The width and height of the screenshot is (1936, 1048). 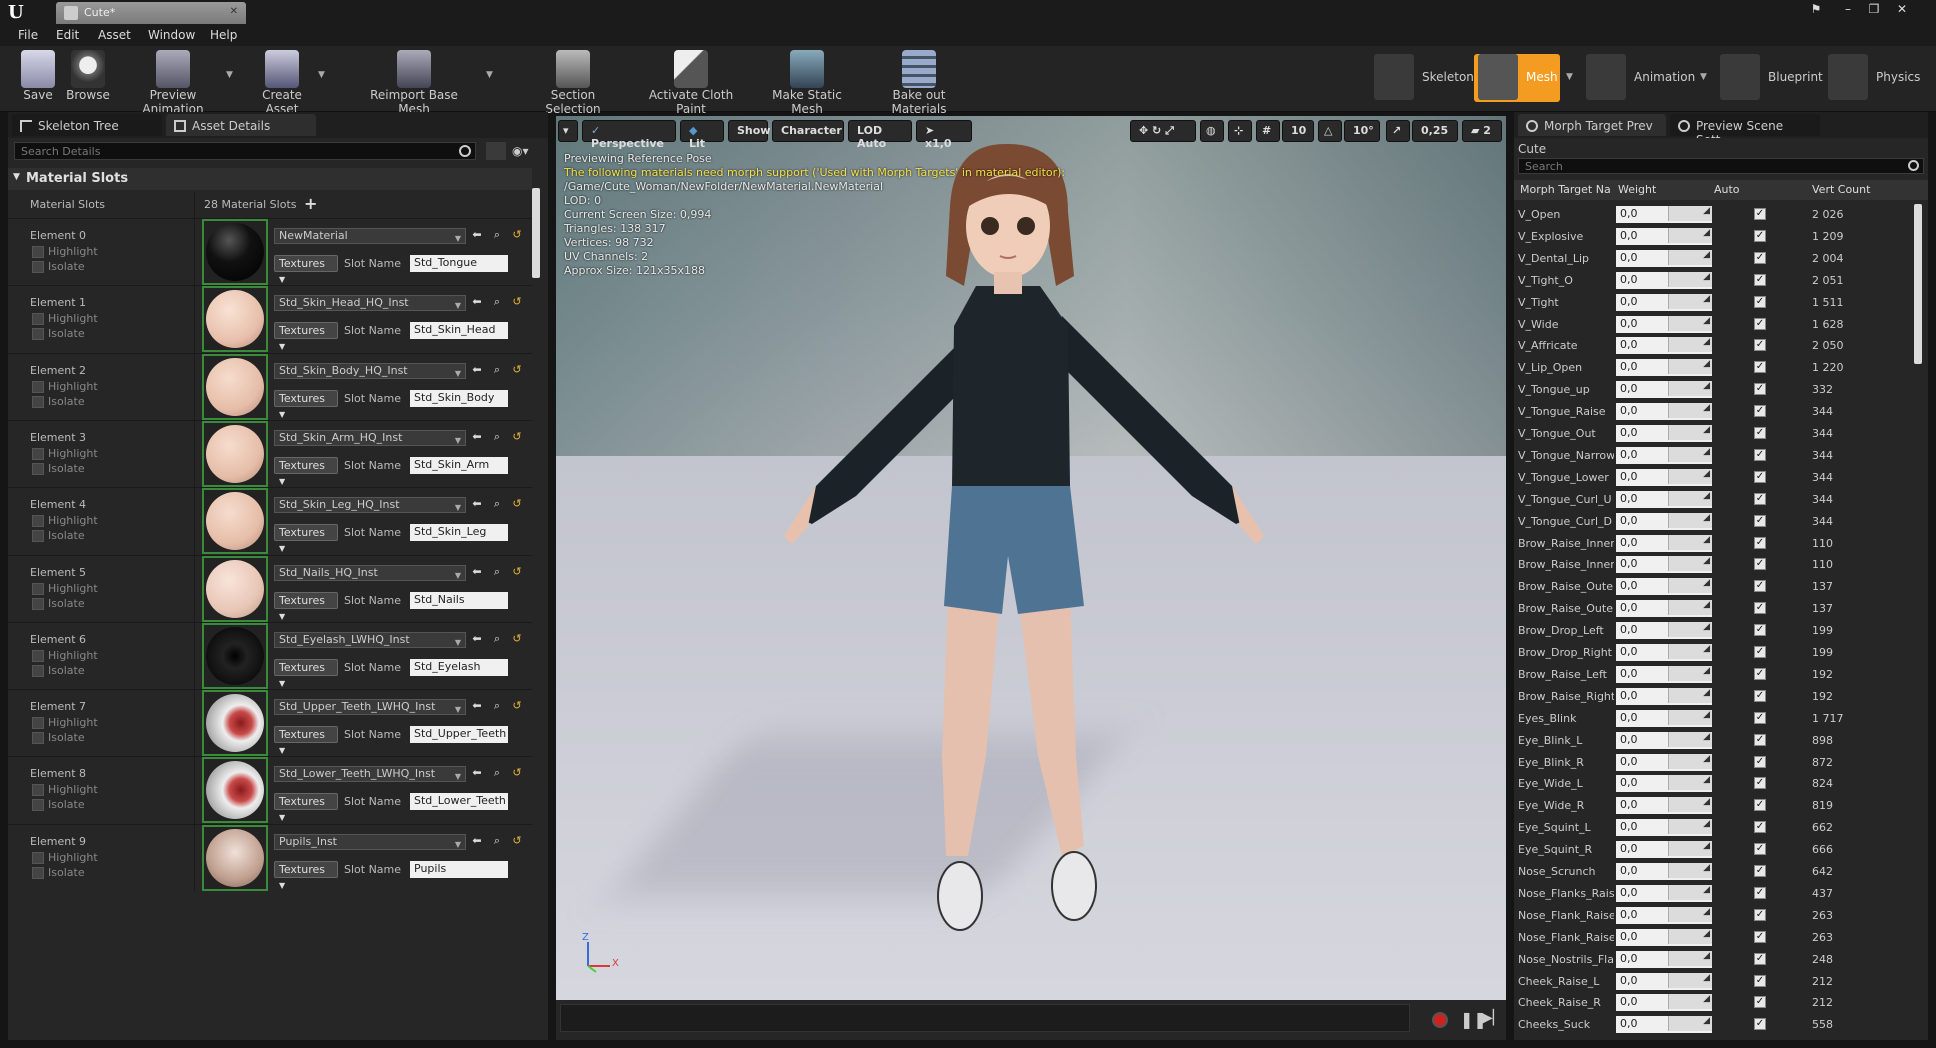 What do you see at coordinates (459, 465) in the screenshot?
I see `slot-name-input: Std_Skin_Arm` at bounding box center [459, 465].